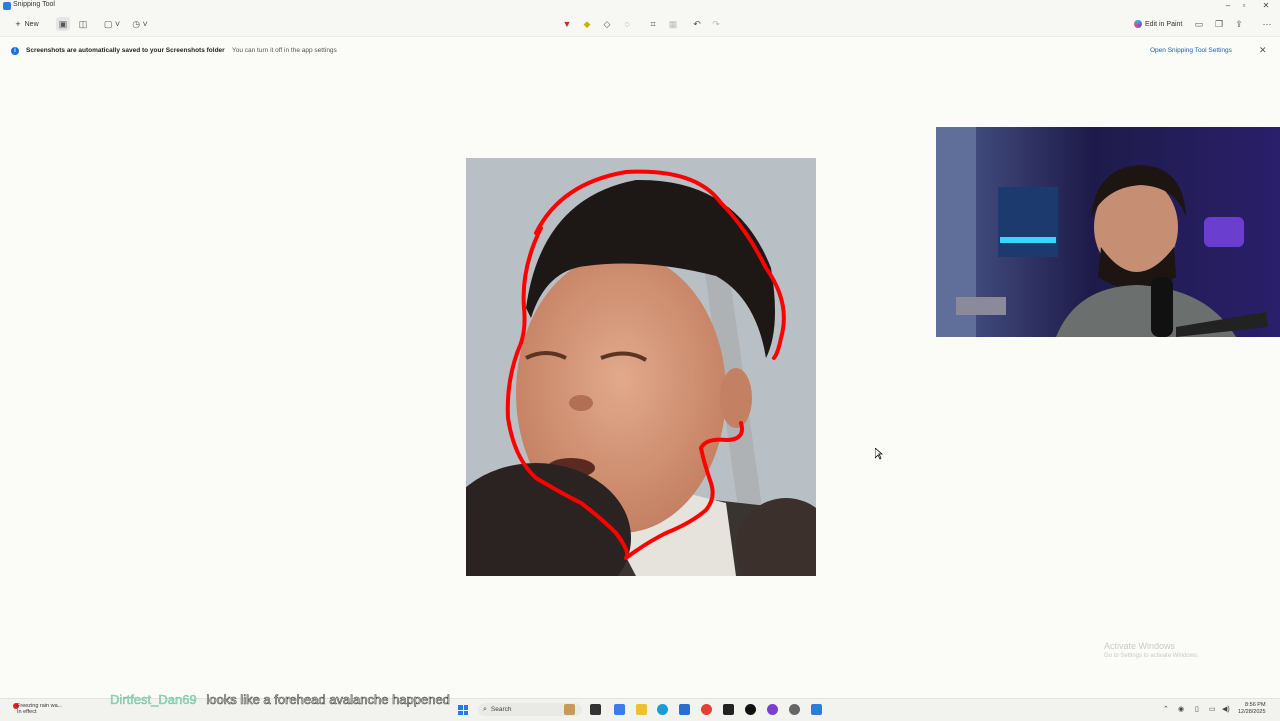 The image size is (1280, 721). I want to click on info-icon: i, so click(15, 51).